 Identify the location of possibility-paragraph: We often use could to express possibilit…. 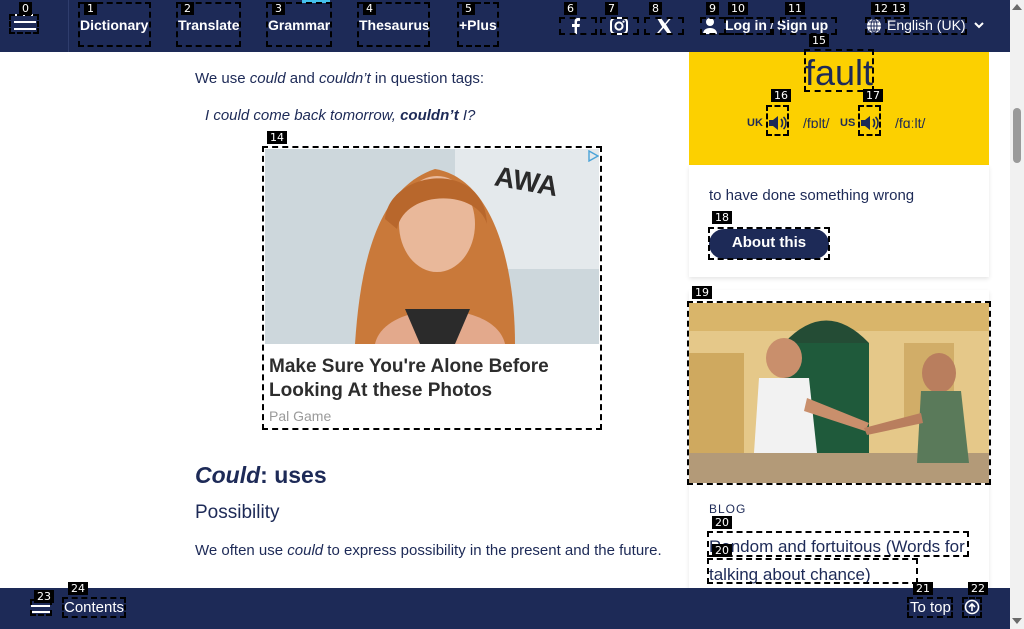
(430, 551).